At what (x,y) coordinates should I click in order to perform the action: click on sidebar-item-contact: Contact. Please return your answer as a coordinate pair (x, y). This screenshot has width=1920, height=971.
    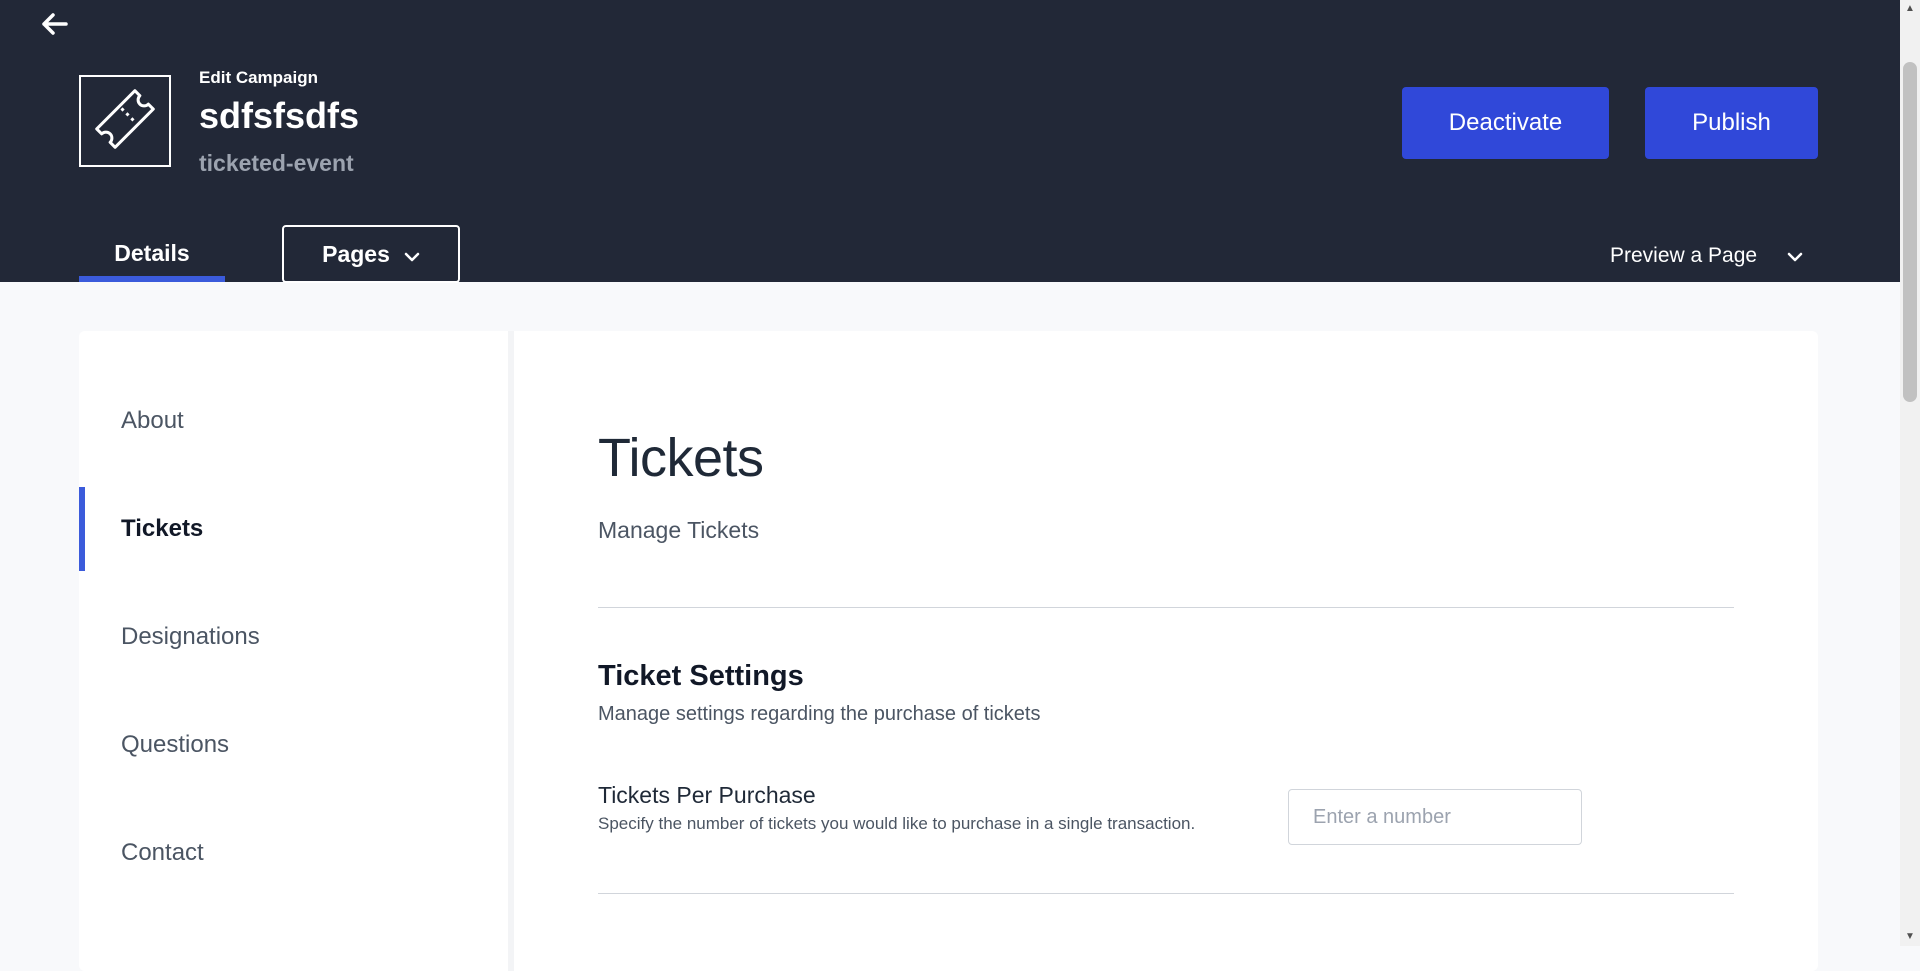
    Looking at the image, I should click on (293, 853).